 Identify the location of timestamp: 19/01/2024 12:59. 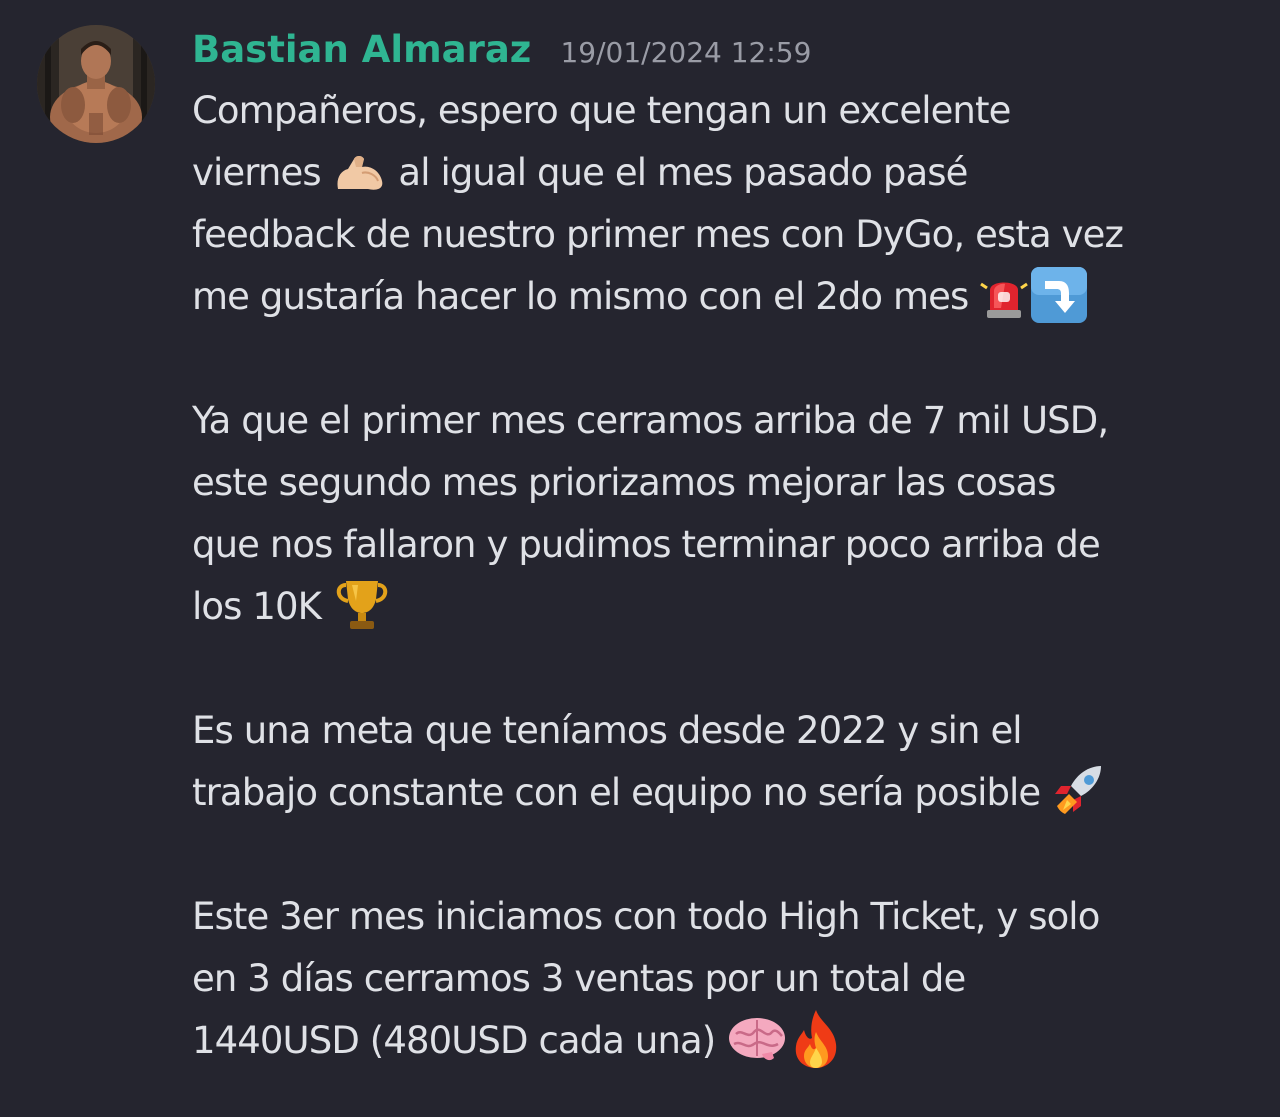
(686, 52).